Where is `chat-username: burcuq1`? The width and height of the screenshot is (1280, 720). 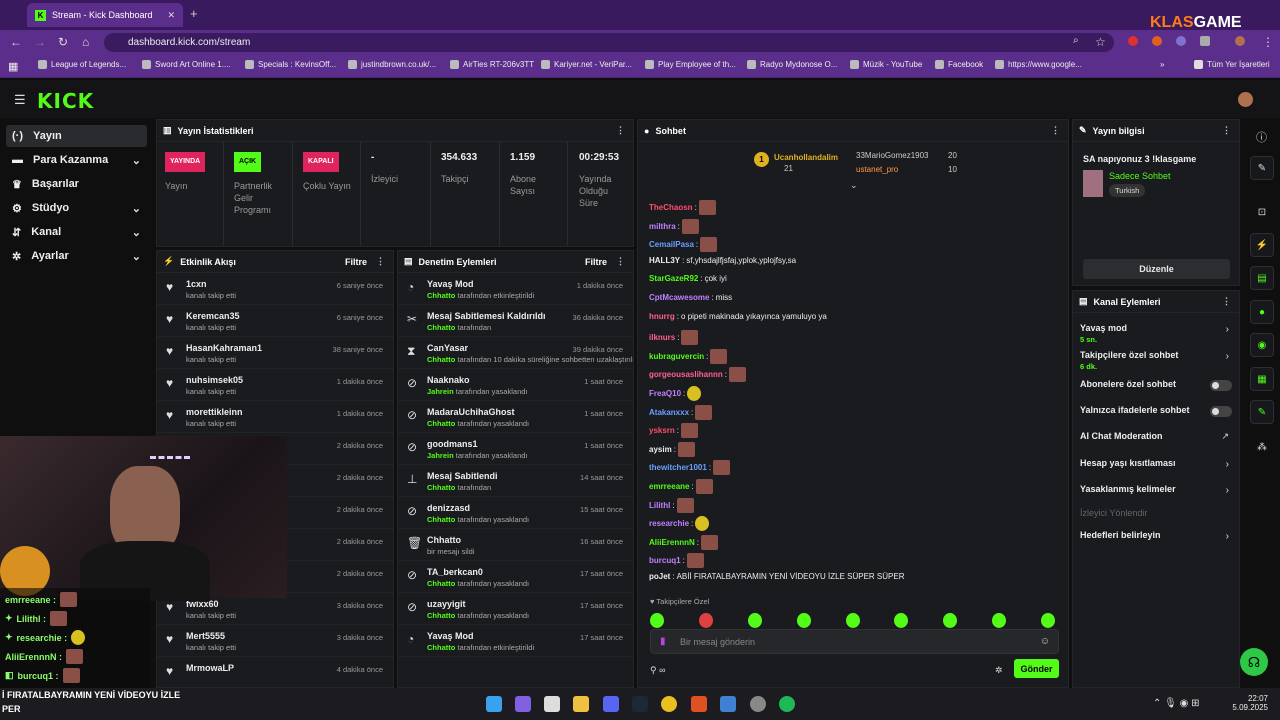
chat-username: burcuq1 is located at coordinates (665, 560).